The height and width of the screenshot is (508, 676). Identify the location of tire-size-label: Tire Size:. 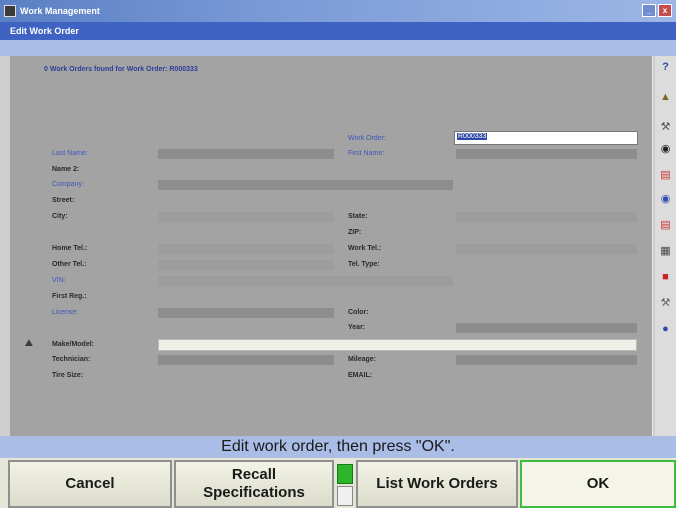
(67, 375).